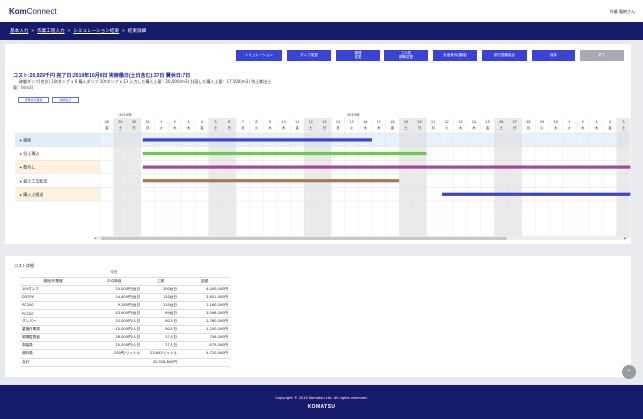 This screenshot has height=419, width=643. Describe the element at coordinates (460, 122) in the screenshot. I see `gantt-day-label: 23` at that location.